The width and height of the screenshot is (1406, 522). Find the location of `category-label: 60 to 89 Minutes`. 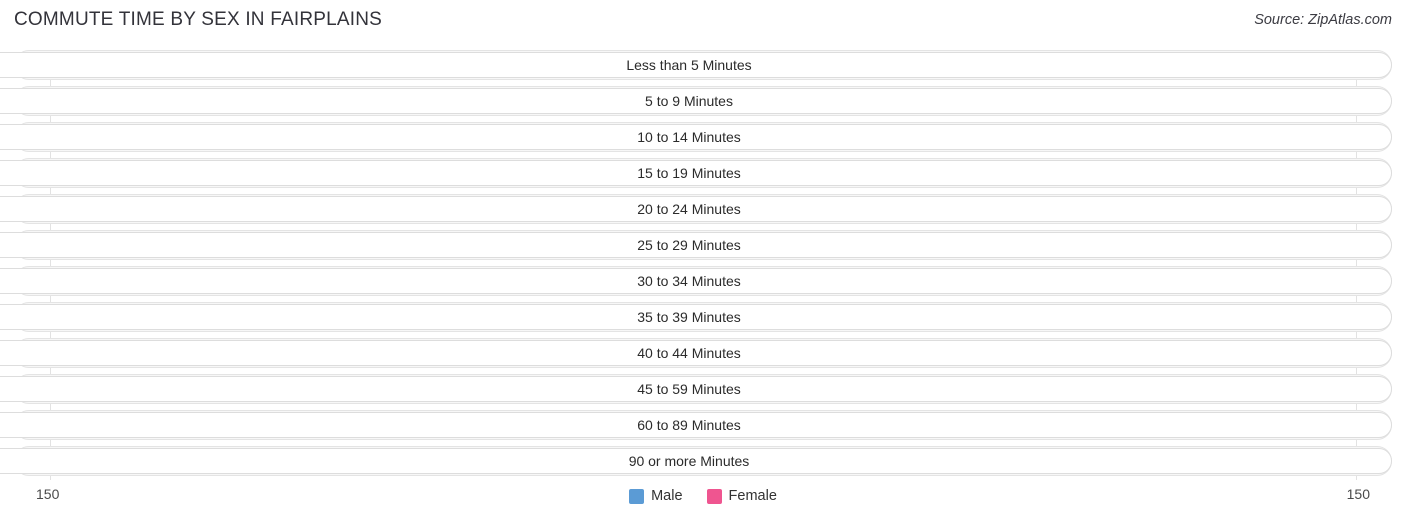

category-label: 60 to 89 Minutes is located at coordinates (696, 425).